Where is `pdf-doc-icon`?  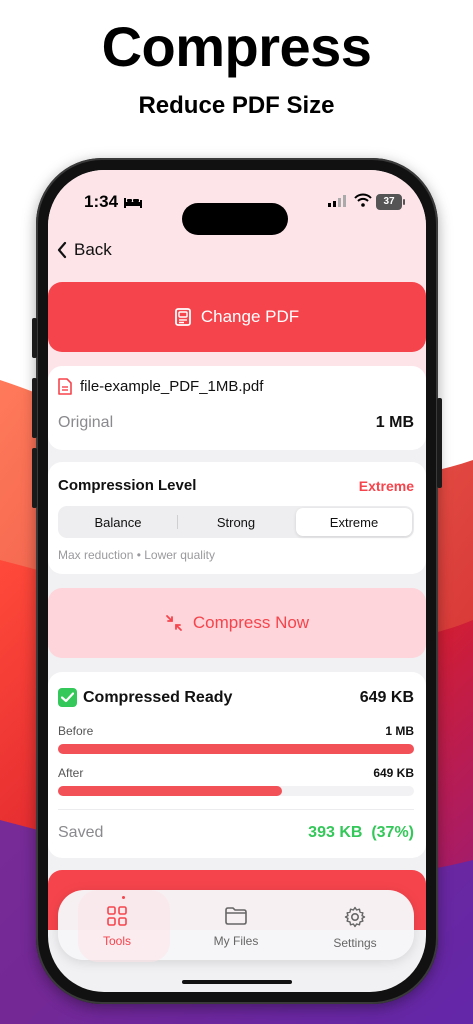
pdf-doc-icon is located at coordinates (182, 317).